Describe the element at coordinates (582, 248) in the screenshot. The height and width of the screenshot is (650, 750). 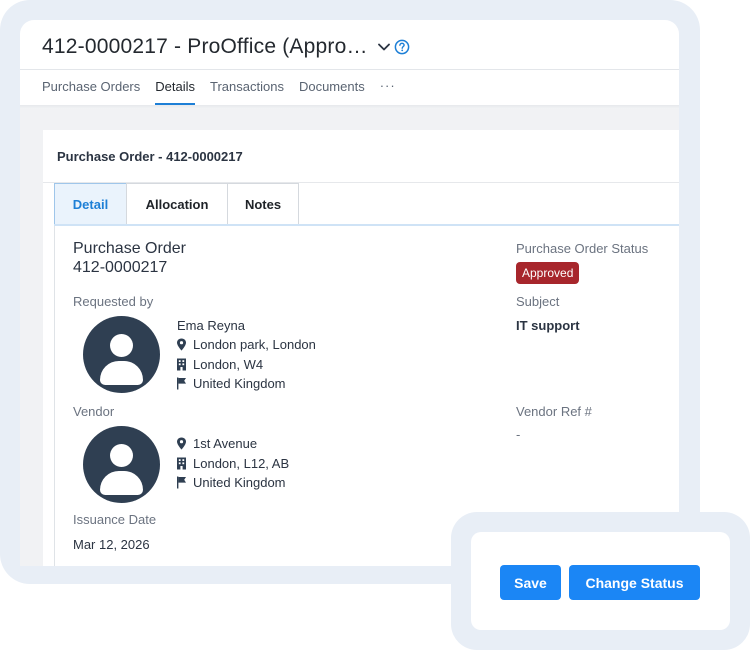
I see `status-label: Purchase Order Status` at that location.